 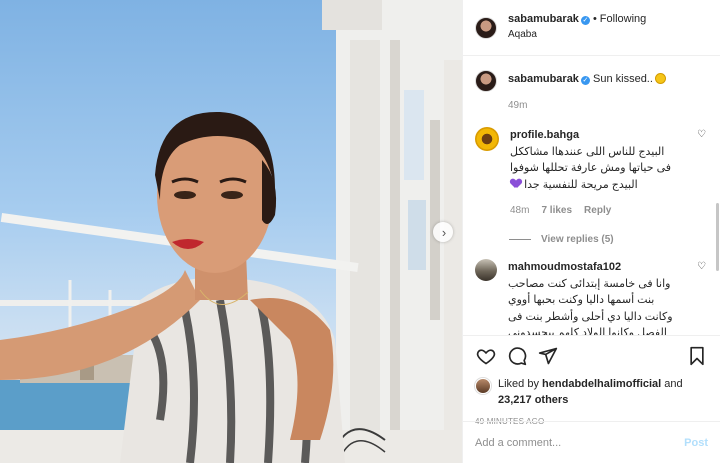 What do you see at coordinates (587, 91) in the screenshot?
I see `caption-text: sabamubarak ✓ Sun kissed.. 49m` at bounding box center [587, 91].